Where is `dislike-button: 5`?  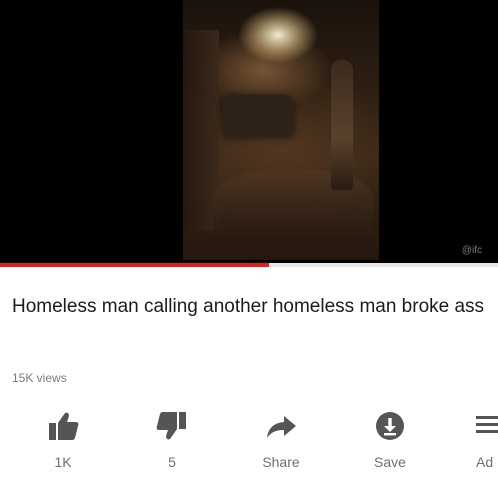
dislike-button: 5 is located at coordinates (172, 440).